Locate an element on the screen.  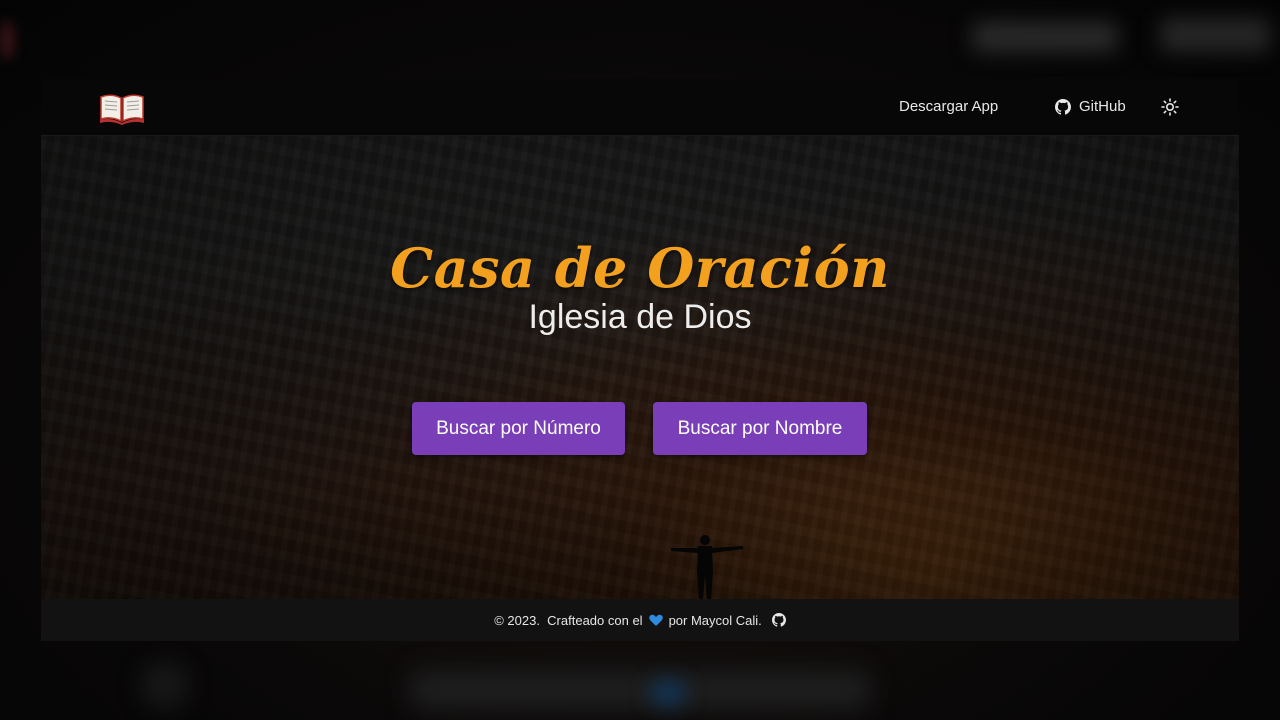
footer-crafted-prefix: Crafteado con el is located at coordinates (595, 620).